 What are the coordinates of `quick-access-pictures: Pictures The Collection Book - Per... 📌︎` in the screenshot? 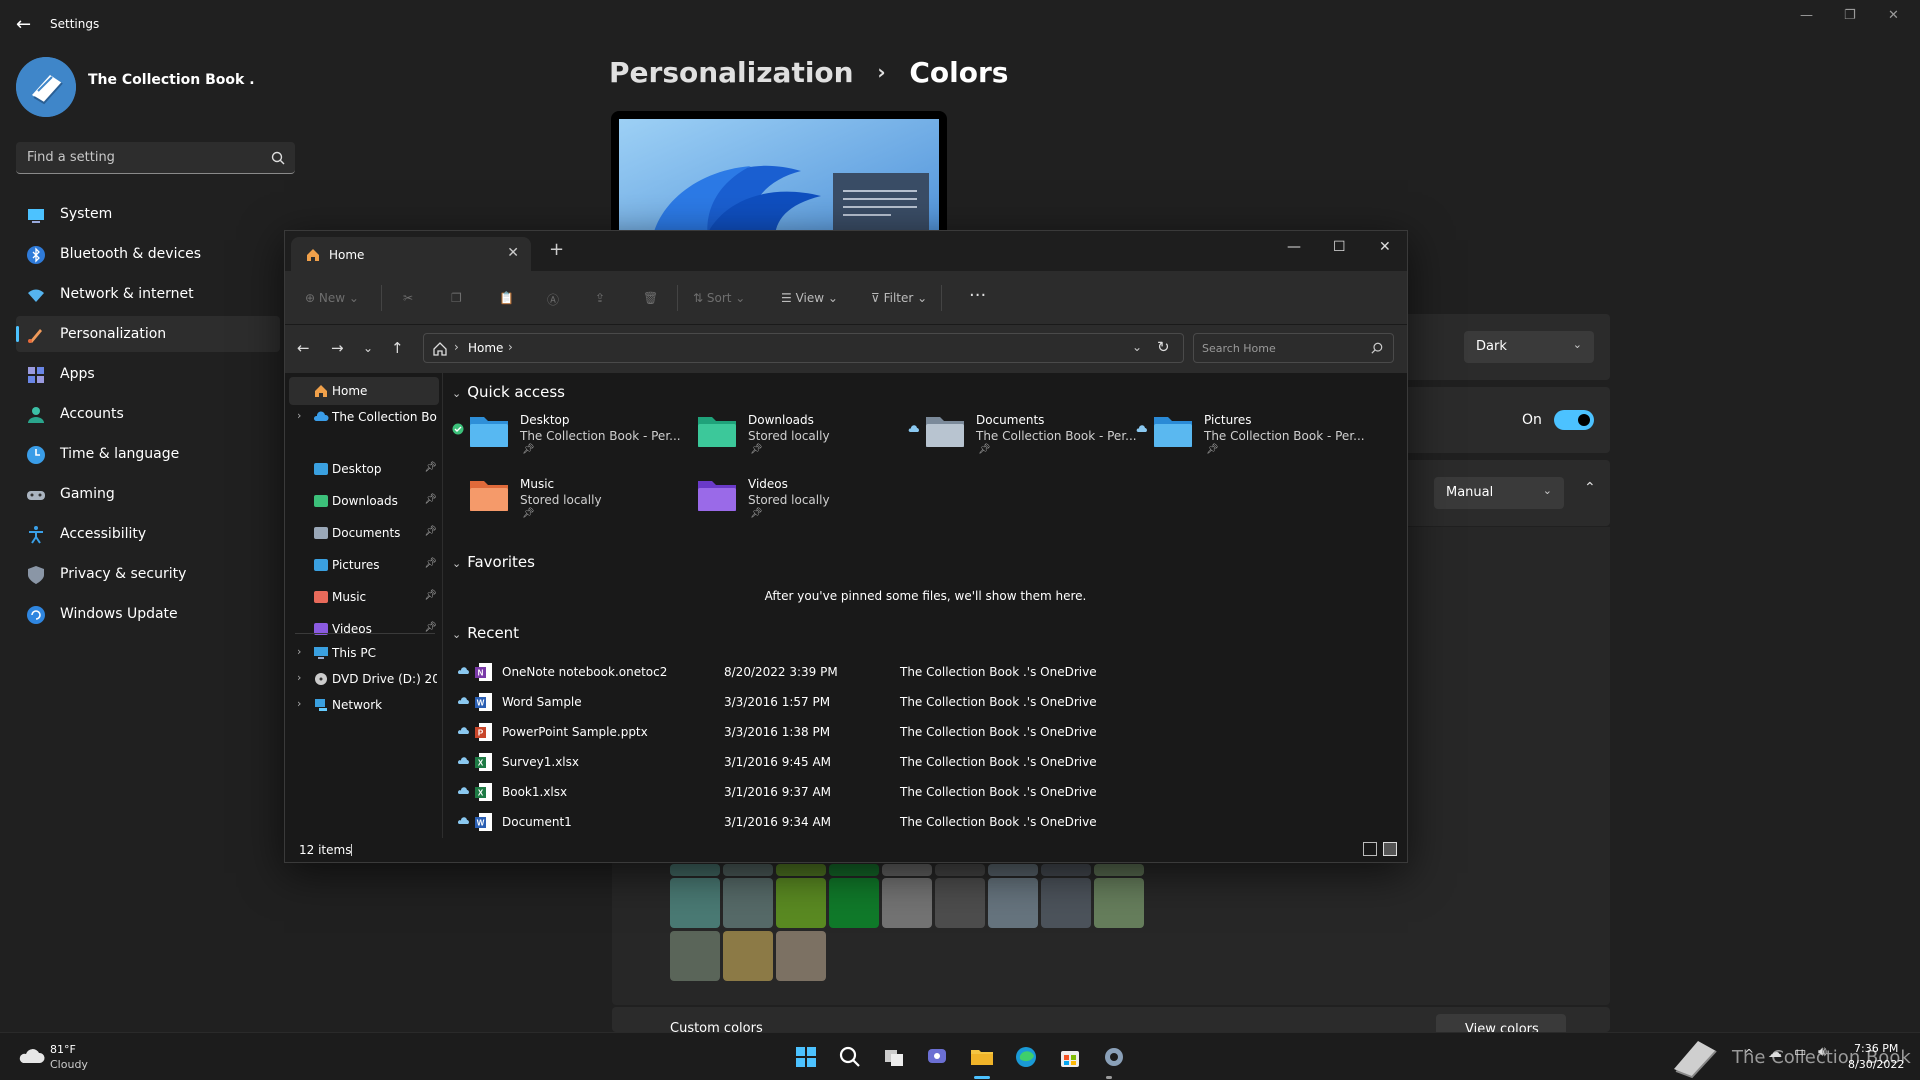 It's located at (1250, 436).